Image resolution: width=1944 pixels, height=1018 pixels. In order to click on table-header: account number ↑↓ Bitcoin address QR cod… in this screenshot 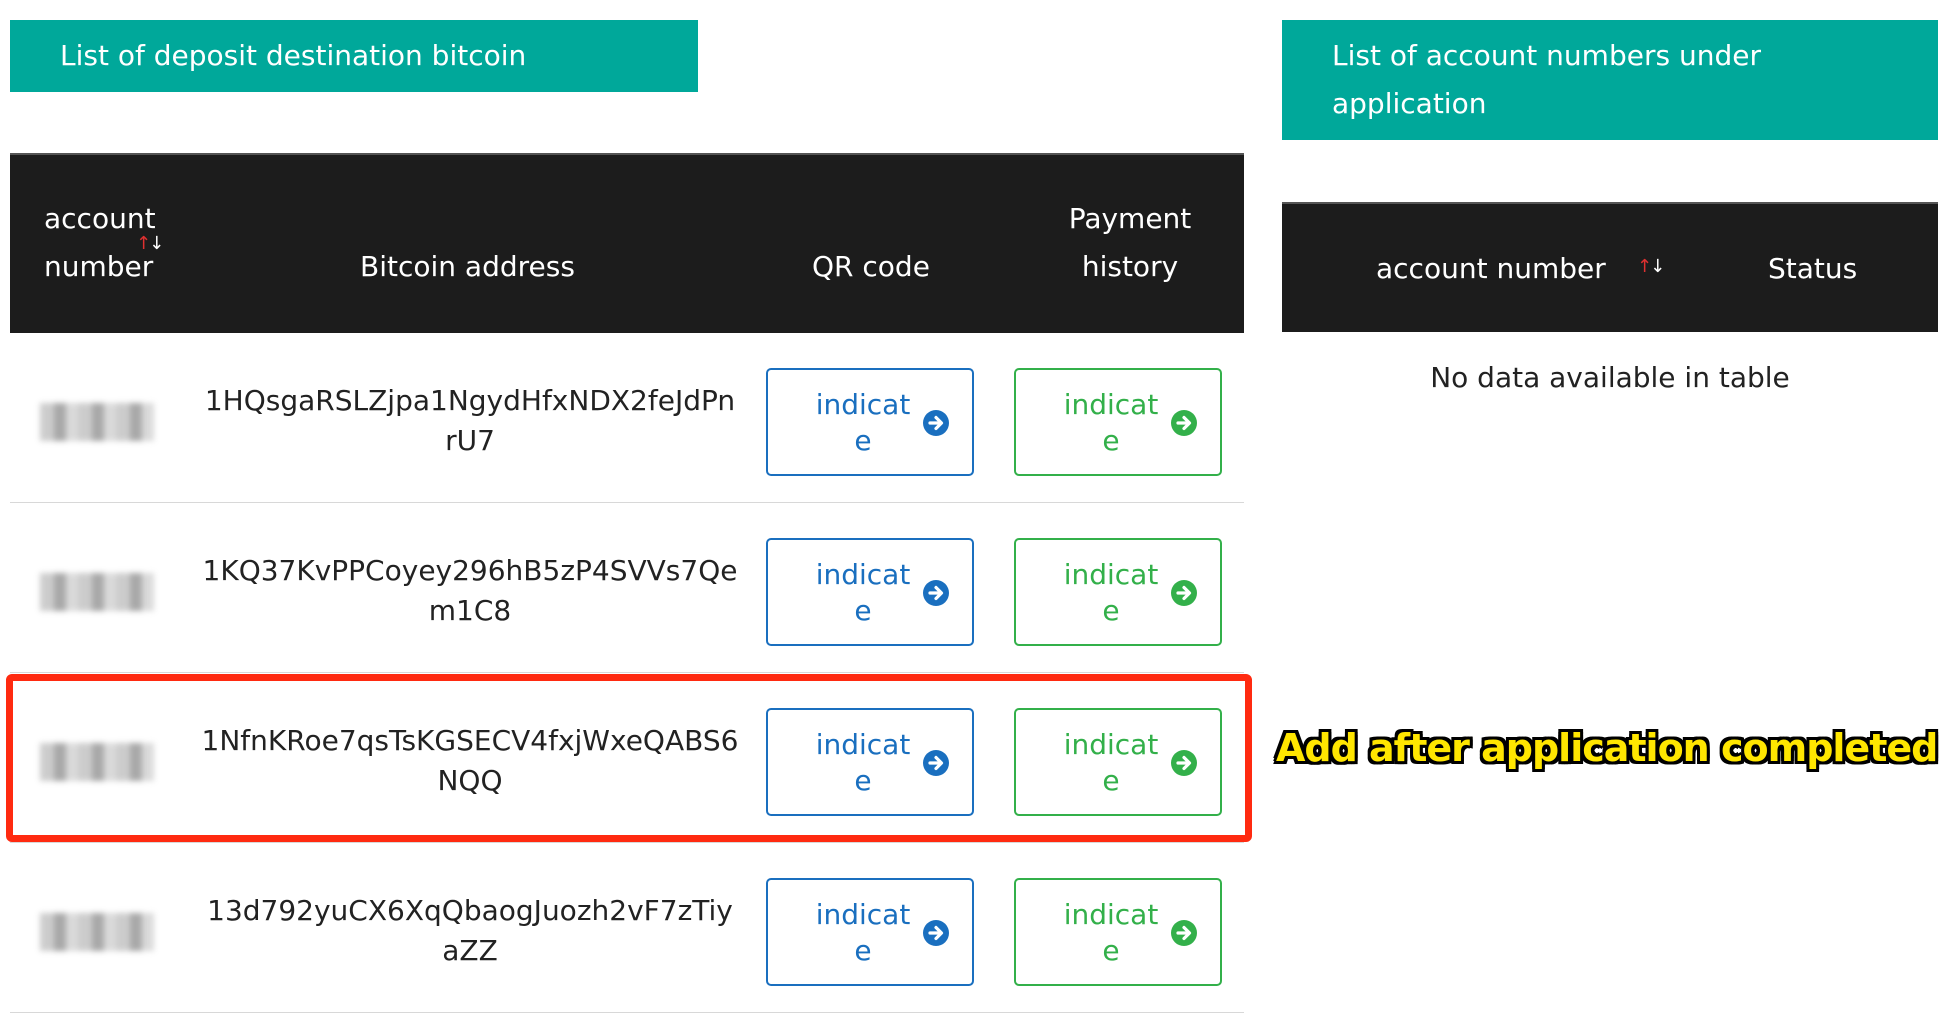, I will do `click(627, 243)`.